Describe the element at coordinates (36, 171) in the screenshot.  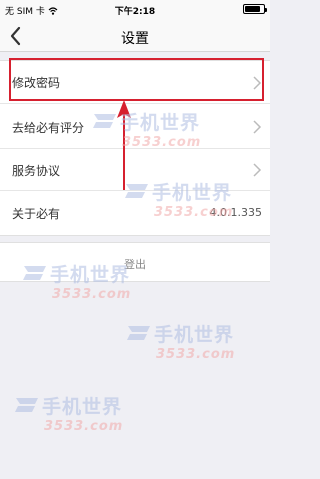
I see `settings-item-label: 服务协议` at that location.